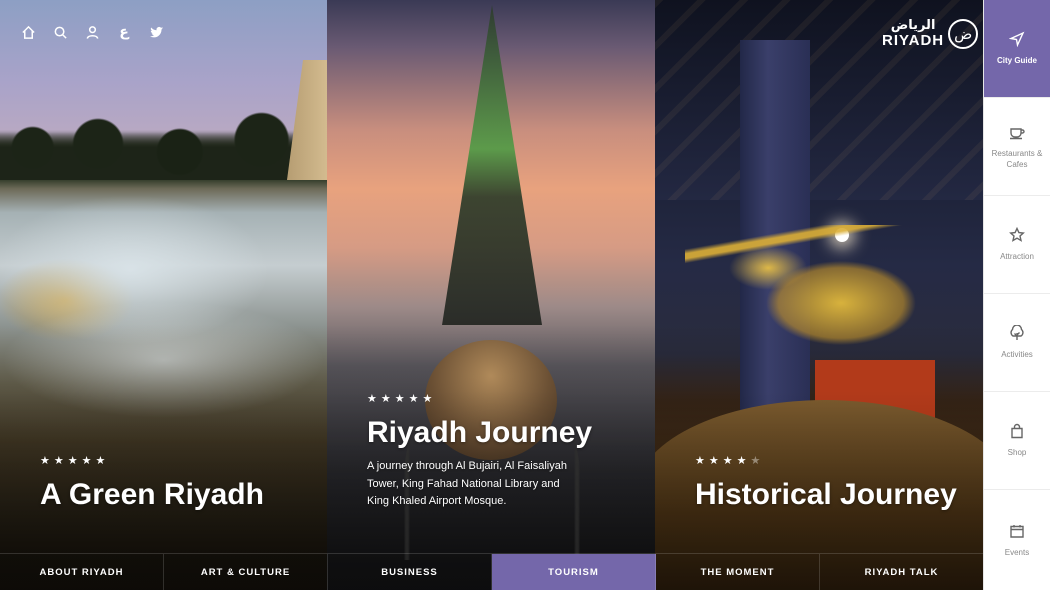 This screenshot has height=590, width=1050. Describe the element at coordinates (963, 34) in the screenshot. I see `logo-mark-icon: ض` at that location.